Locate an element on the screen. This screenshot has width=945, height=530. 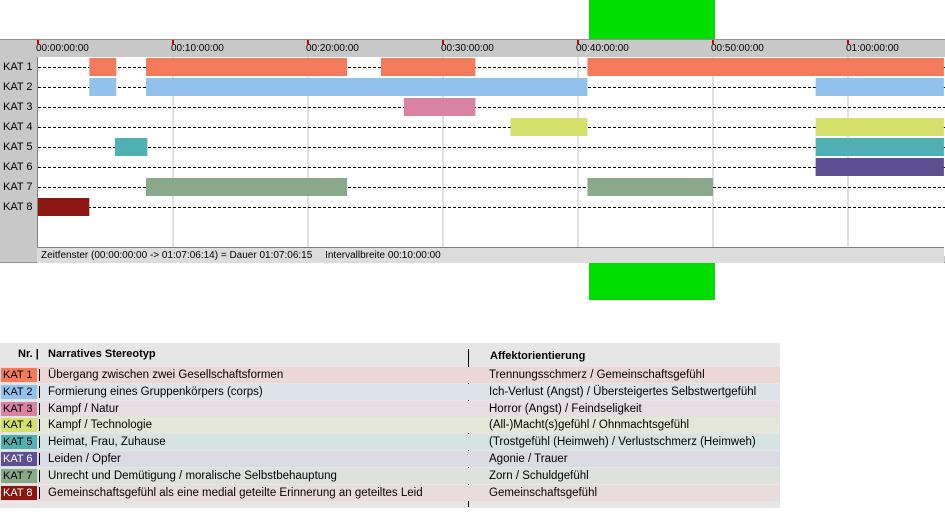
legend-stereotyp: Kampf / Technologie is located at coordinates (100, 425).